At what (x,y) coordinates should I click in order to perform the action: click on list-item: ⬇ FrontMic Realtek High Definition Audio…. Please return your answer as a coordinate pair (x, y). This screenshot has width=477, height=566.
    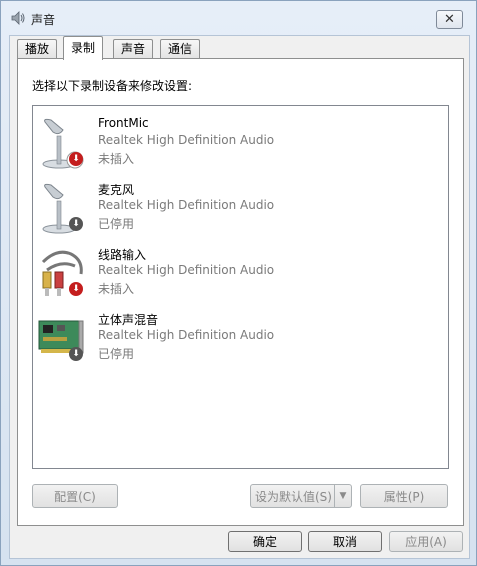
    Looking at the image, I should click on (240, 144).